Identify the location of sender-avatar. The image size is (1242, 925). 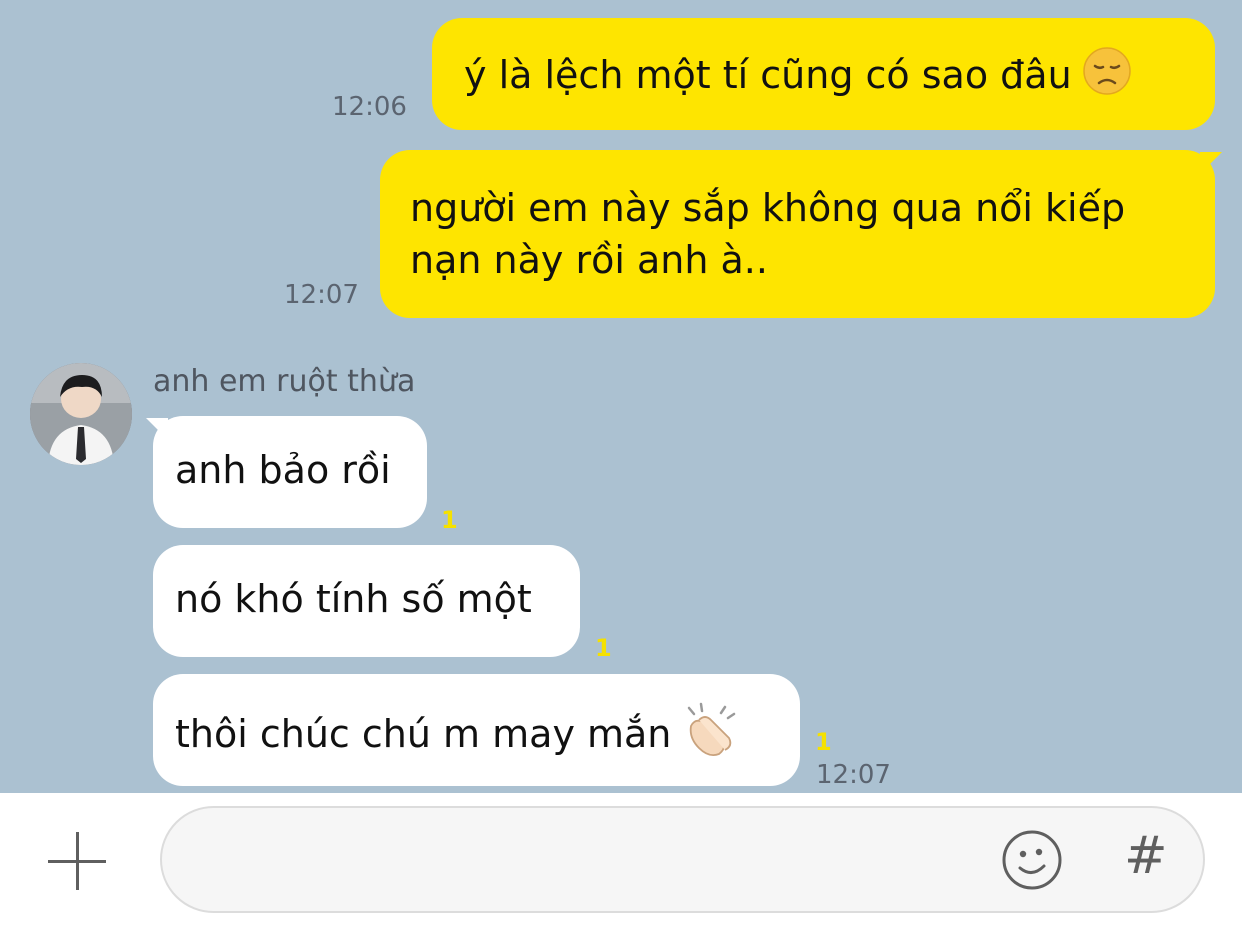
(81, 414).